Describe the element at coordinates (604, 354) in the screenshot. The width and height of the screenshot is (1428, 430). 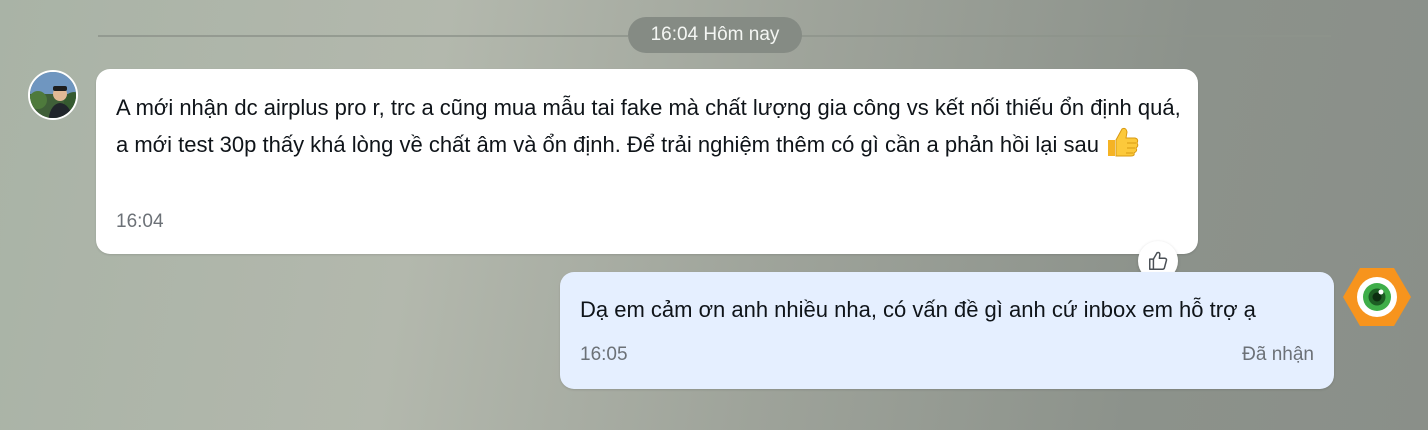
I see `outgoing-message-time: 16:05` at that location.